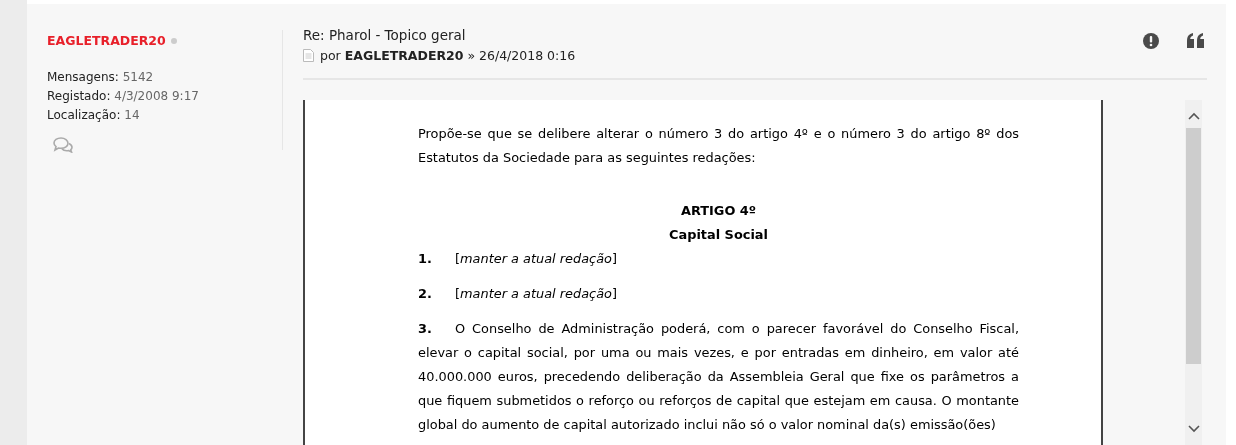  What do you see at coordinates (101, 77) in the screenshot?
I see `profile-stat: Mensagens: 5142` at bounding box center [101, 77].